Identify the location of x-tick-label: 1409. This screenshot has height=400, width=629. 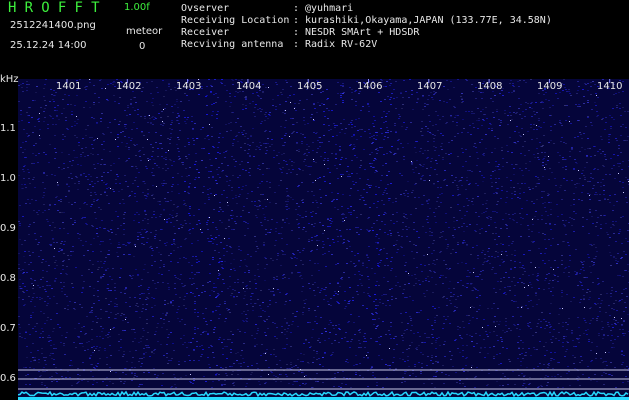
(550, 86).